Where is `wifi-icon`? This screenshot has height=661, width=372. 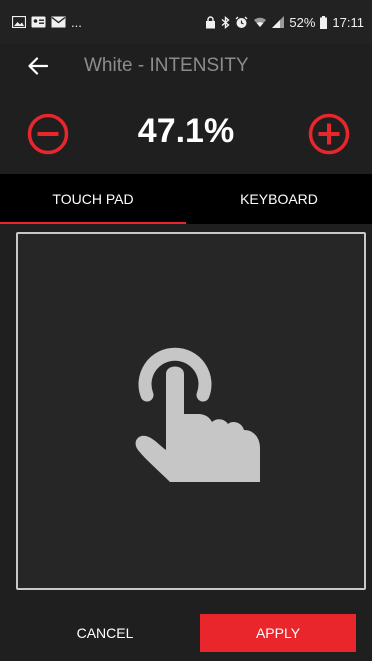
wifi-icon is located at coordinates (260, 22).